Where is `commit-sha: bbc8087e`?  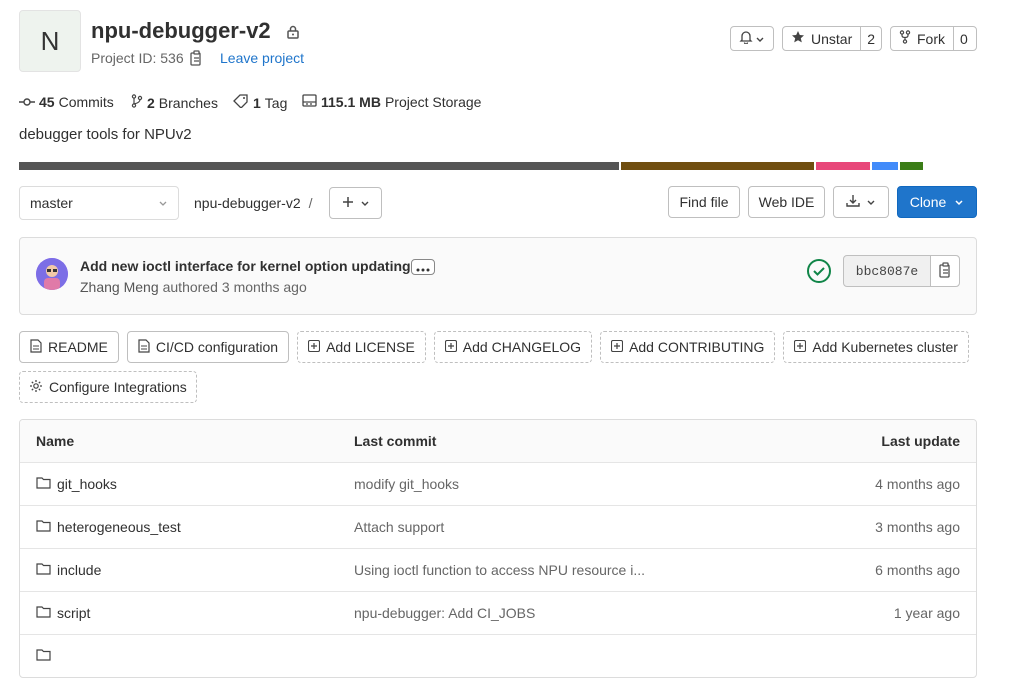 commit-sha: bbc8087e is located at coordinates (887, 271).